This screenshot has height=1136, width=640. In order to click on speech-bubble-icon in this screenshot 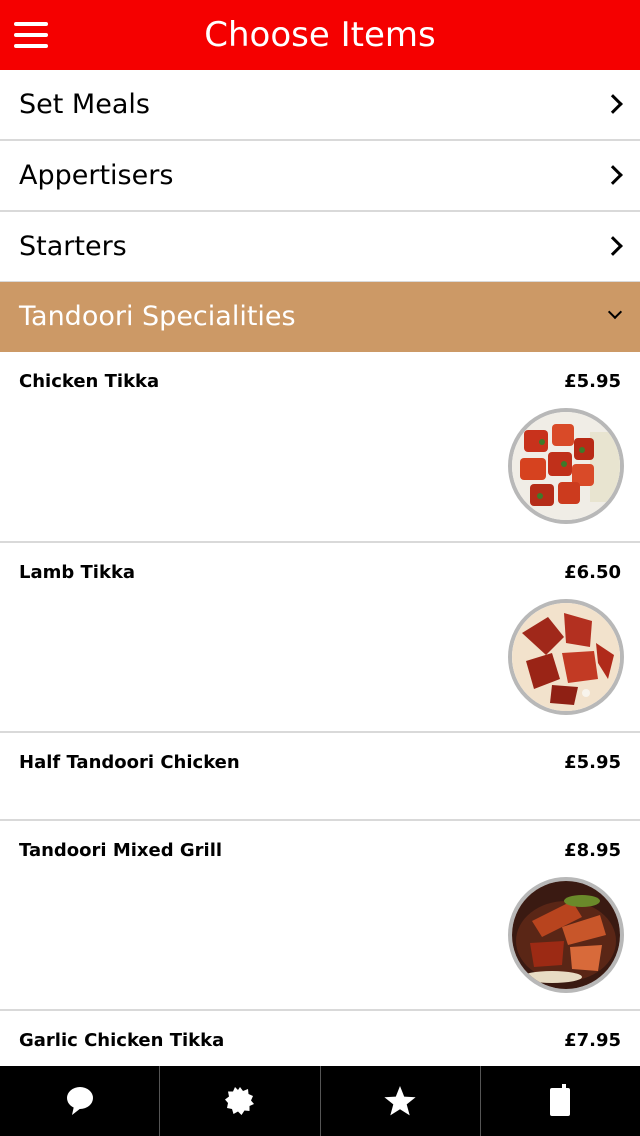, I will do `click(79, 1101)`.